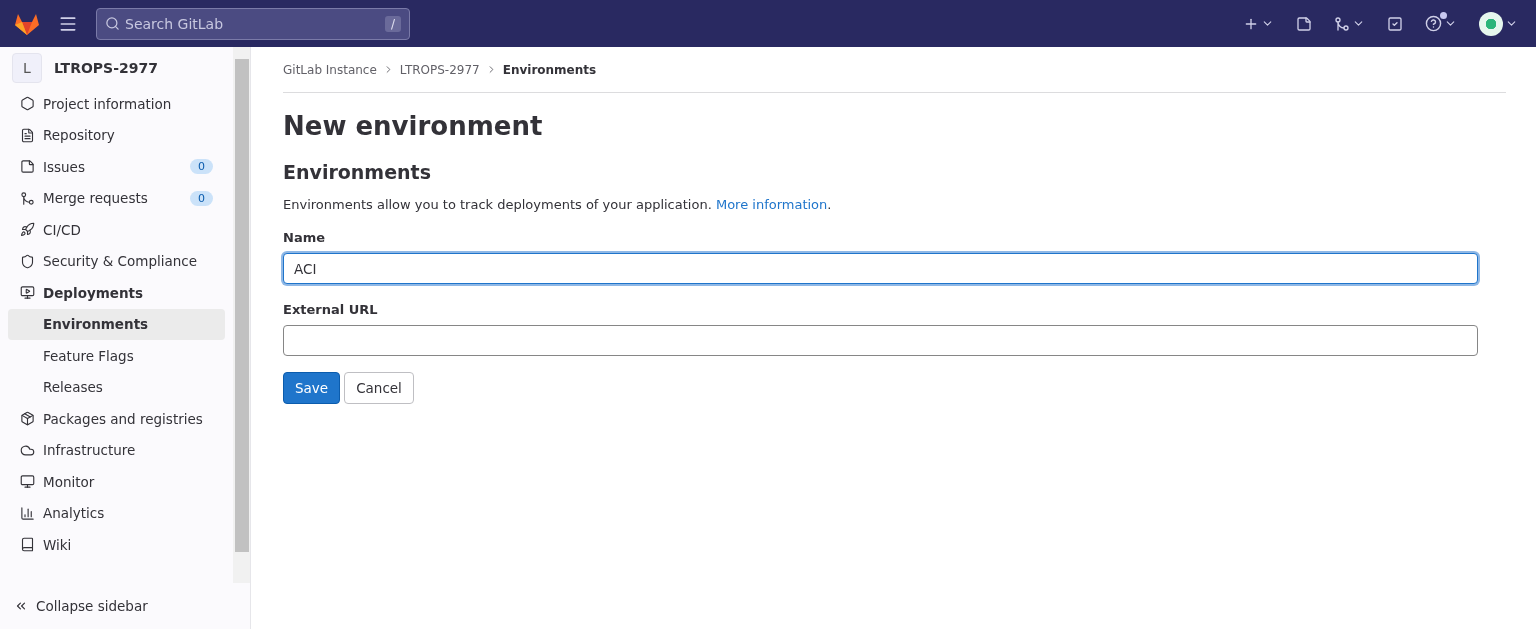  I want to click on sidebar-item: Packages and registries, so click(116, 419).